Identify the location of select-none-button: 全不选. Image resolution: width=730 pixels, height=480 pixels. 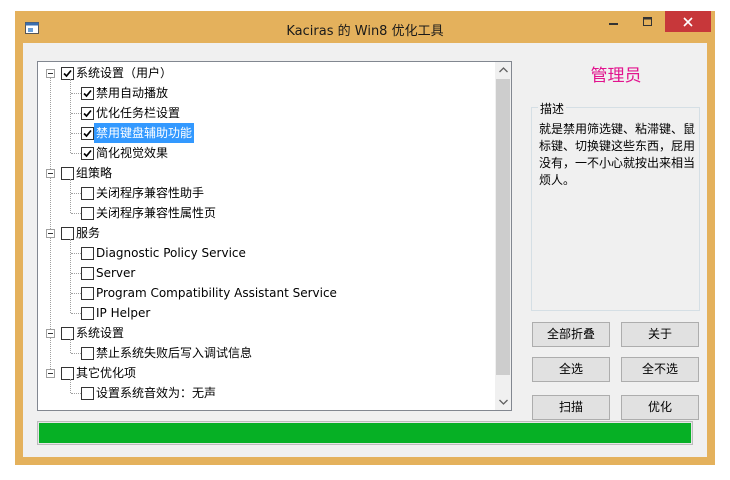
(660, 369).